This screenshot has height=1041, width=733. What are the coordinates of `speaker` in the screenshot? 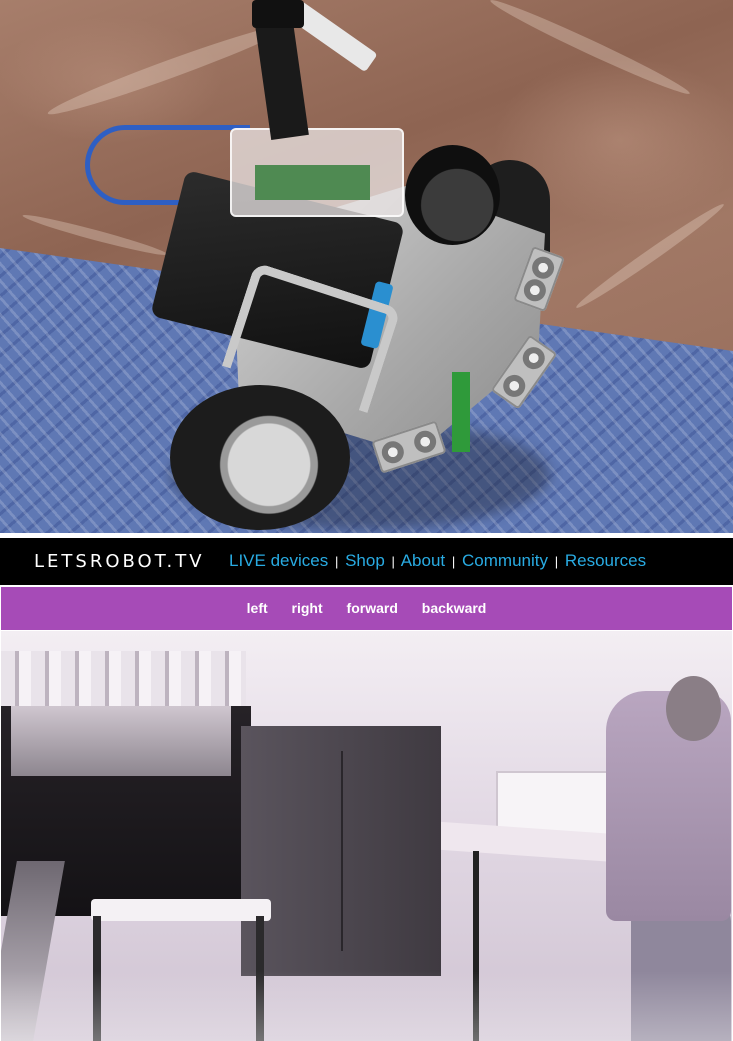 It's located at (452, 195).